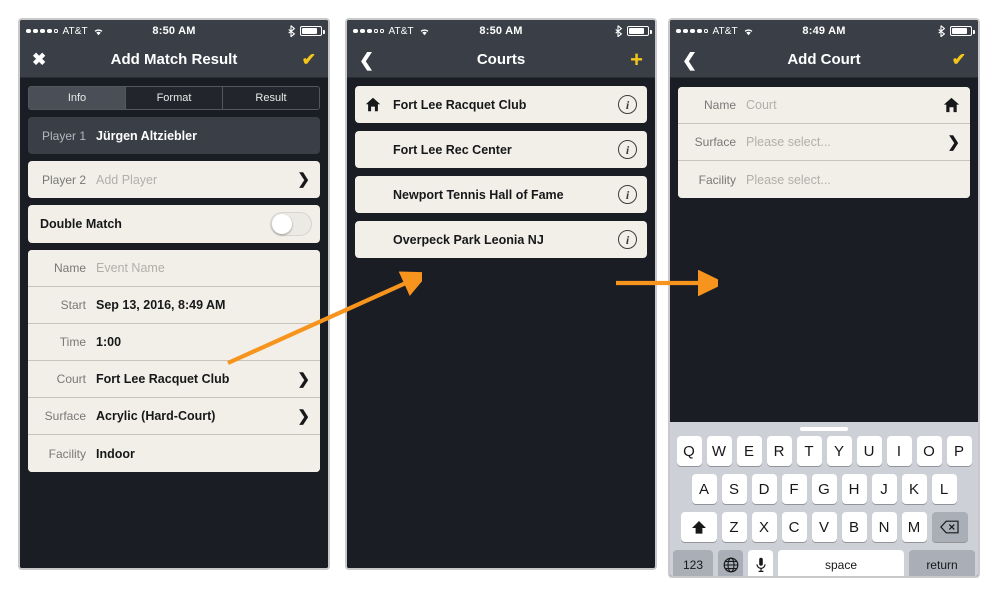 The width and height of the screenshot is (1000, 596). Describe the element at coordinates (282, 224) in the screenshot. I see `toggle-knob` at that location.